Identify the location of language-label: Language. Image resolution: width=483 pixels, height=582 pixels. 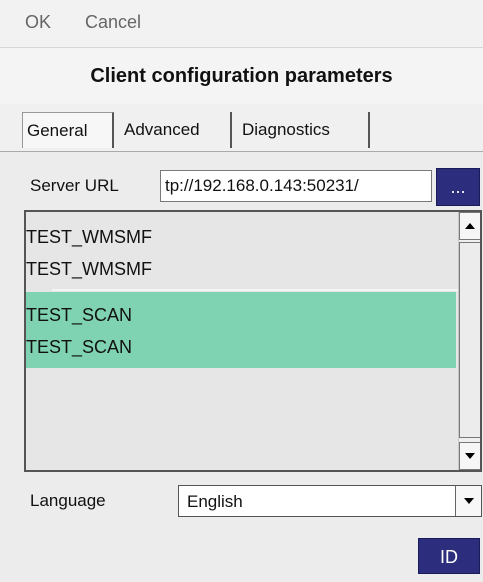
(68, 500).